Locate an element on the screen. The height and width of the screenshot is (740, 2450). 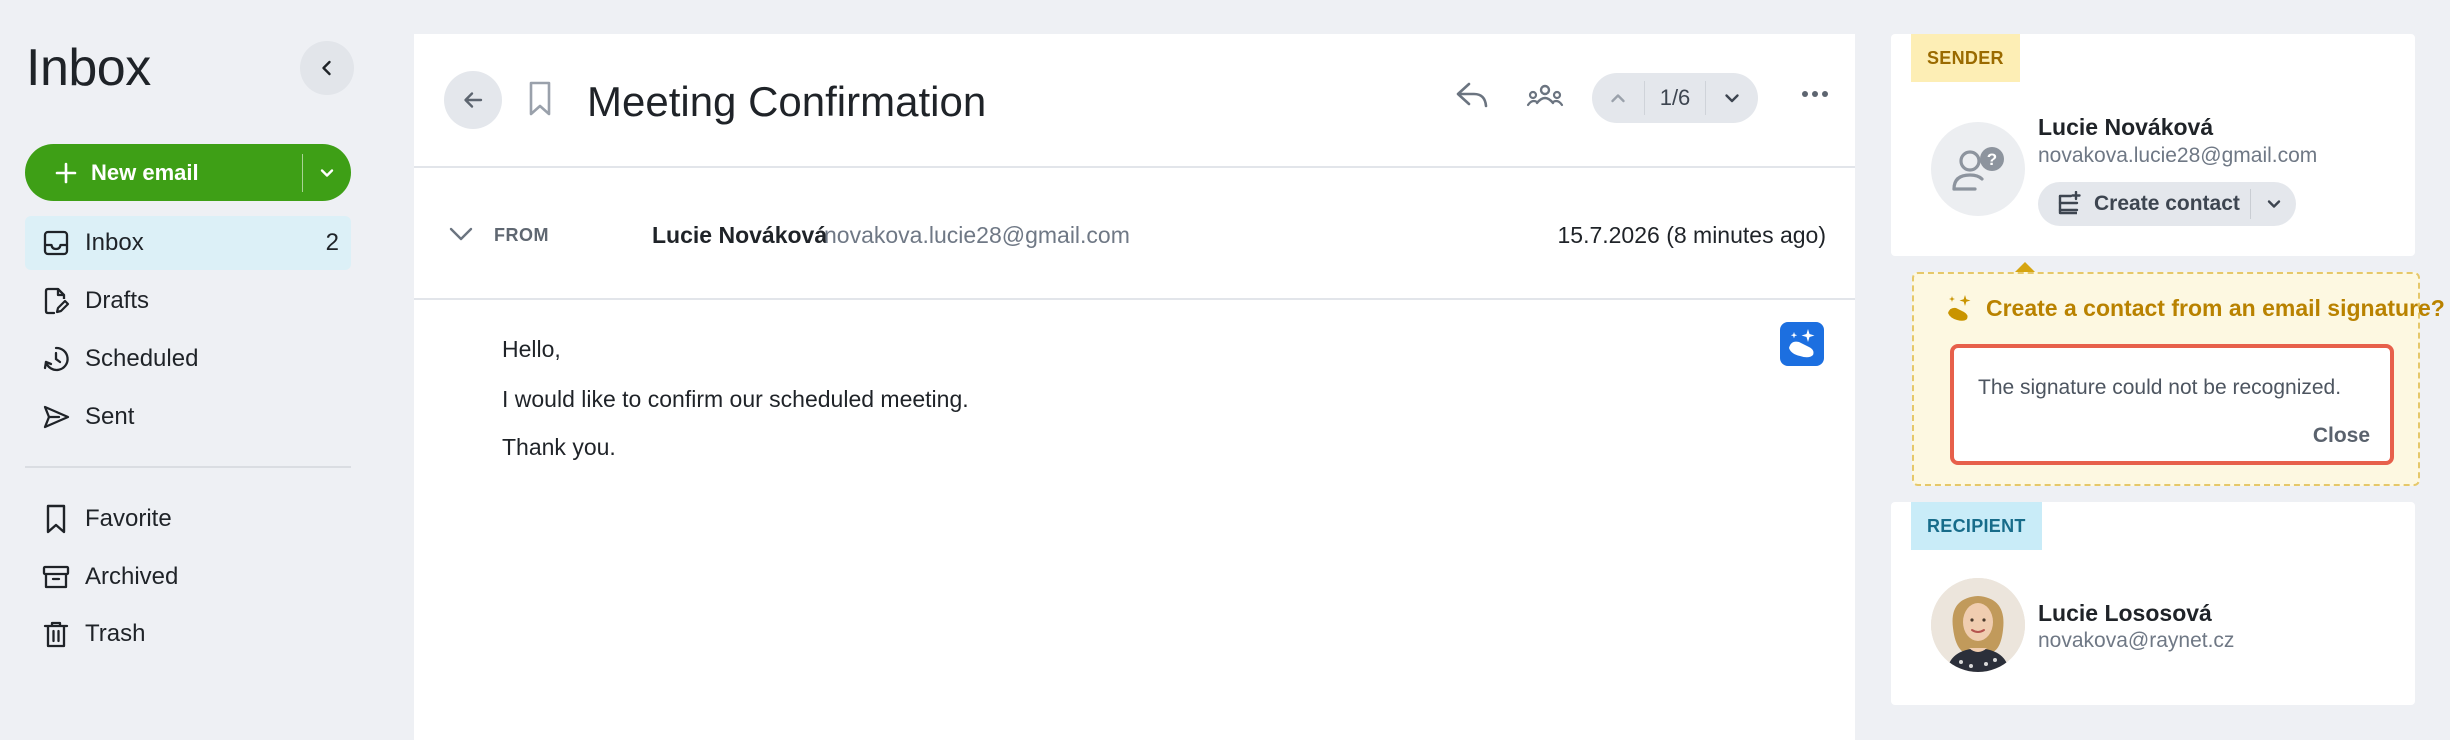
chevron-left-icon is located at coordinates (326, 68).